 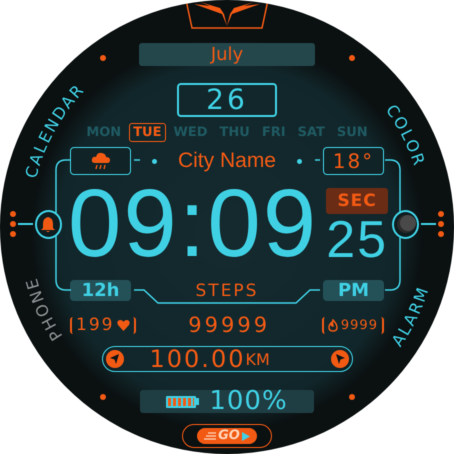 What do you see at coordinates (359, 325) in the screenshot?
I see `calories-value: 9999` at bounding box center [359, 325].